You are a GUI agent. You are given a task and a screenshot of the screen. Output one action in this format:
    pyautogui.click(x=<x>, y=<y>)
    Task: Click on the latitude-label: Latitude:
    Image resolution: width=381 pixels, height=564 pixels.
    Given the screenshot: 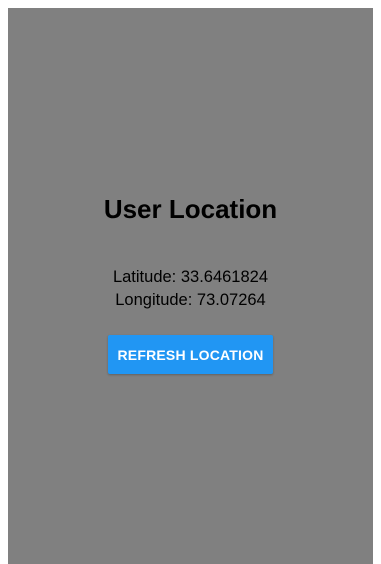 What is the action you would take?
    pyautogui.click(x=146, y=277)
    